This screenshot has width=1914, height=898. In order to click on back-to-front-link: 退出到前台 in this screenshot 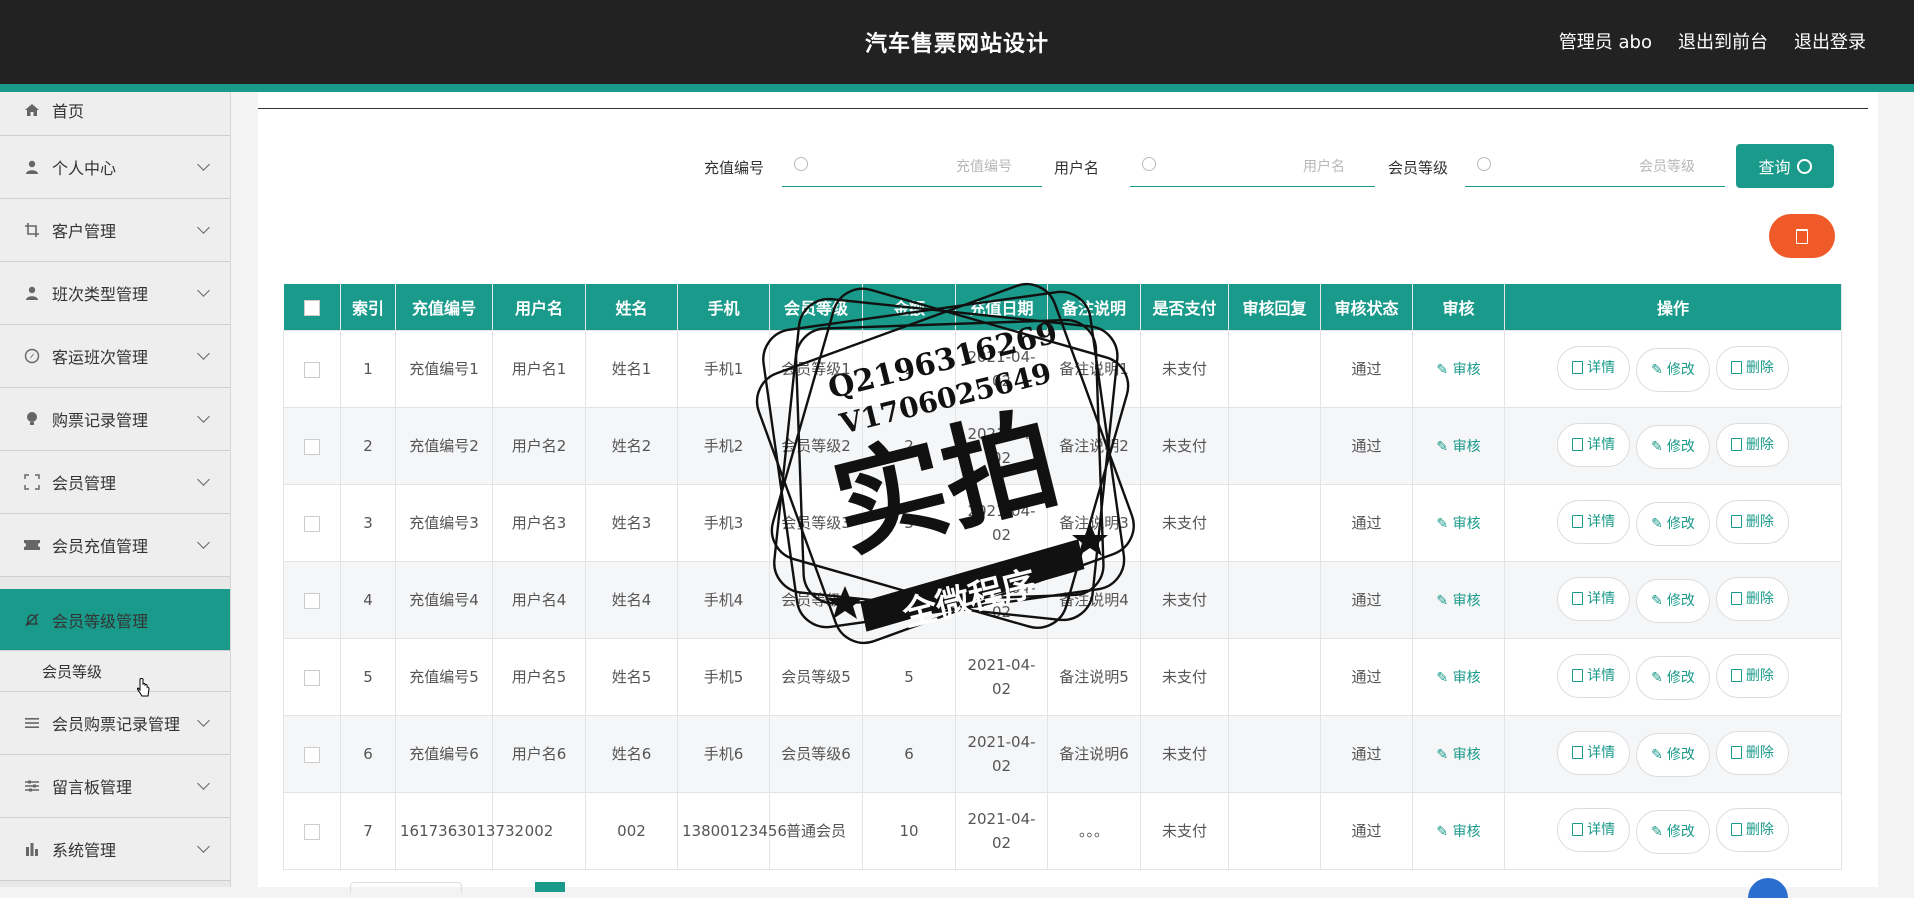, I will do `click(1723, 41)`.